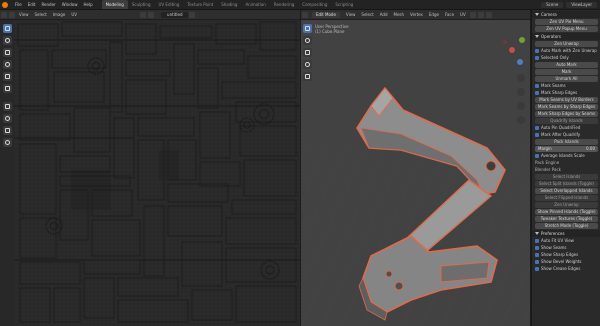 Image resolution: width=600 pixels, height=326 pixels. I want to click on snap-icon, so click(151, 14).